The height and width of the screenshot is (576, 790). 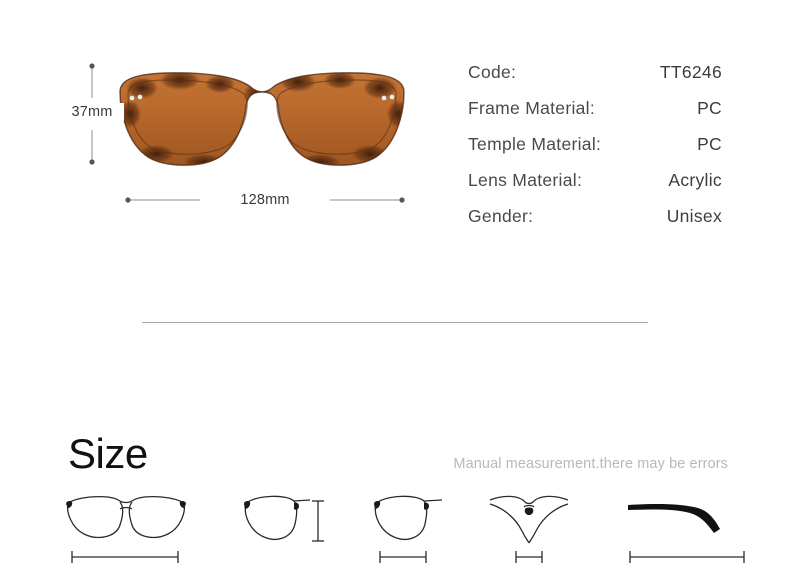 I want to click on size-section-heading: Size, so click(x=108, y=453).